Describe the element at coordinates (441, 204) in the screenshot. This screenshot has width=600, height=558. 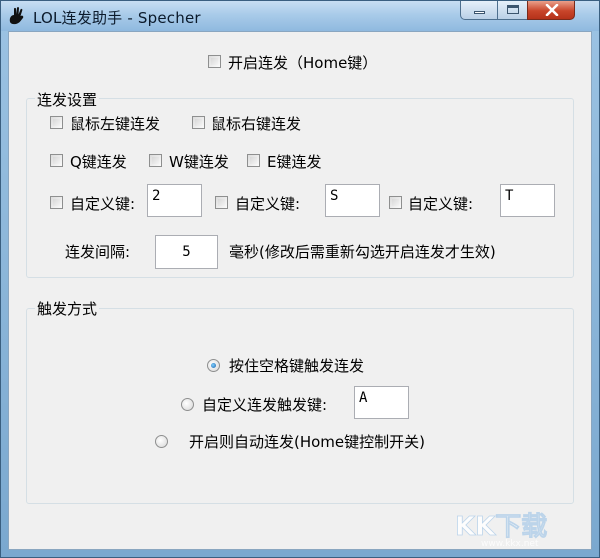
I see `custom-key-3-label: 自定义键:` at that location.